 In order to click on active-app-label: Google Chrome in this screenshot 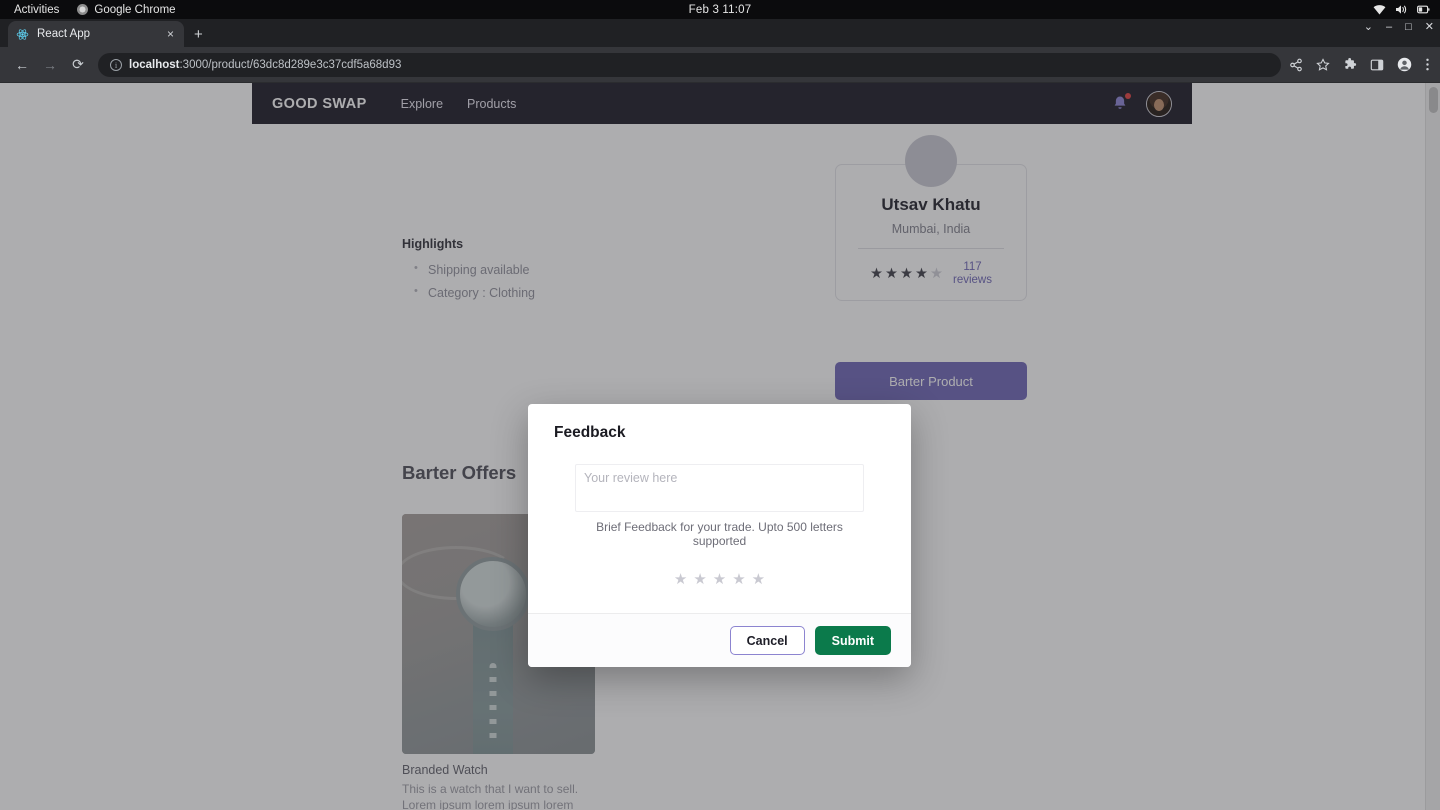, I will do `click(135, 9)`.